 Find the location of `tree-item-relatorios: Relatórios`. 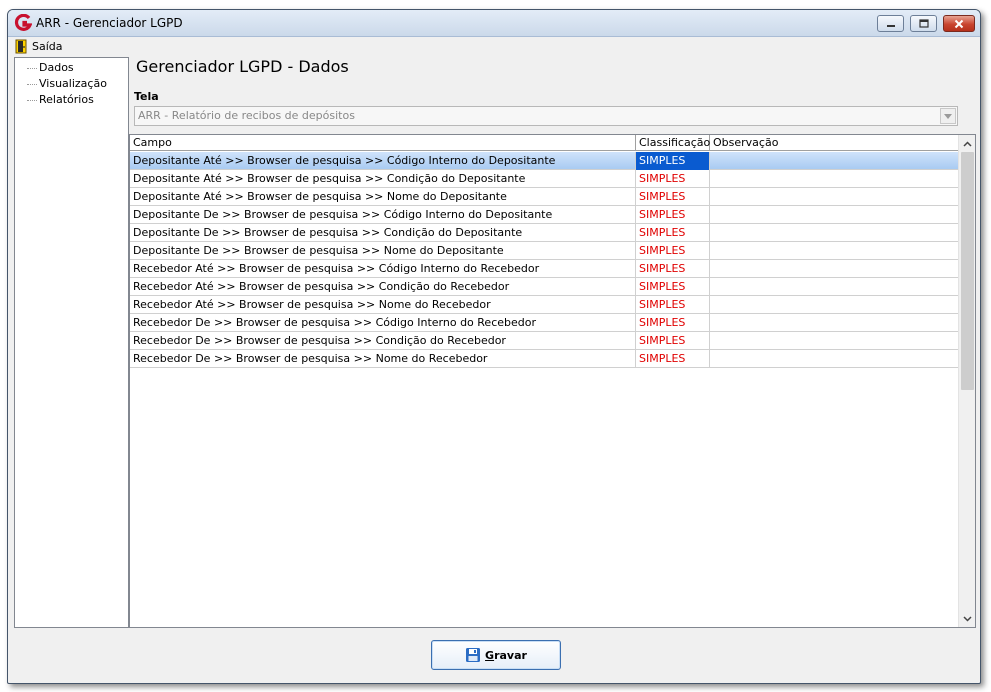

tree-item-relatorios: Relatórios is located at coordinates (54, 99).